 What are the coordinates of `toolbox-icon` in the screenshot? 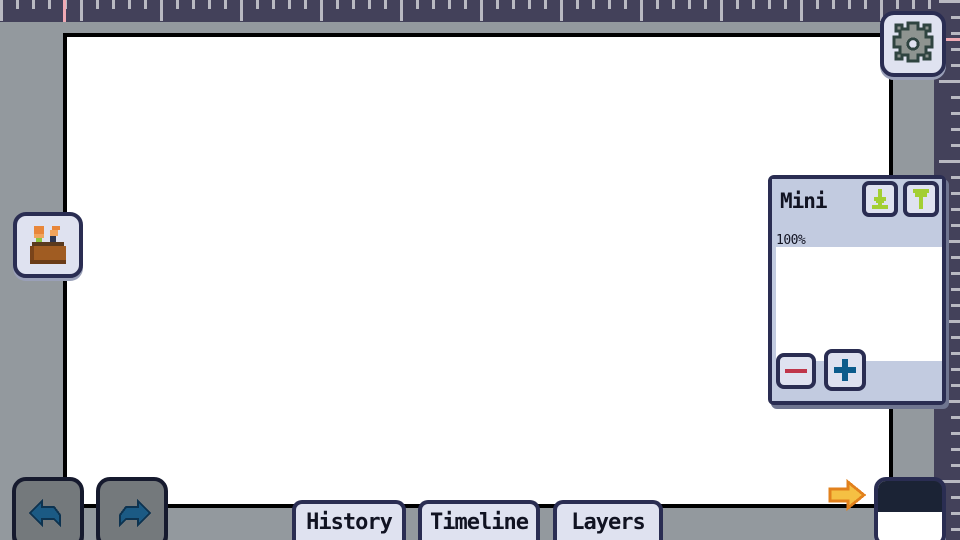 It's located at (48, 245).